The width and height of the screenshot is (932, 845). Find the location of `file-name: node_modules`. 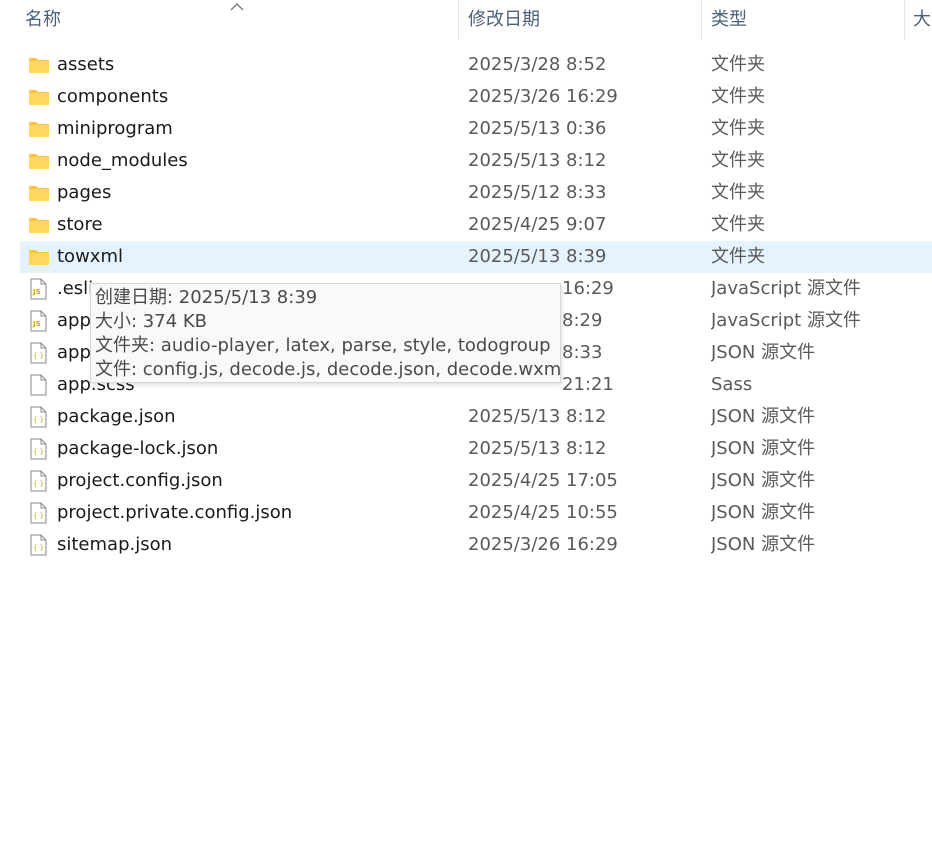

file-name: node_modules is located at coordinates (122, 160).